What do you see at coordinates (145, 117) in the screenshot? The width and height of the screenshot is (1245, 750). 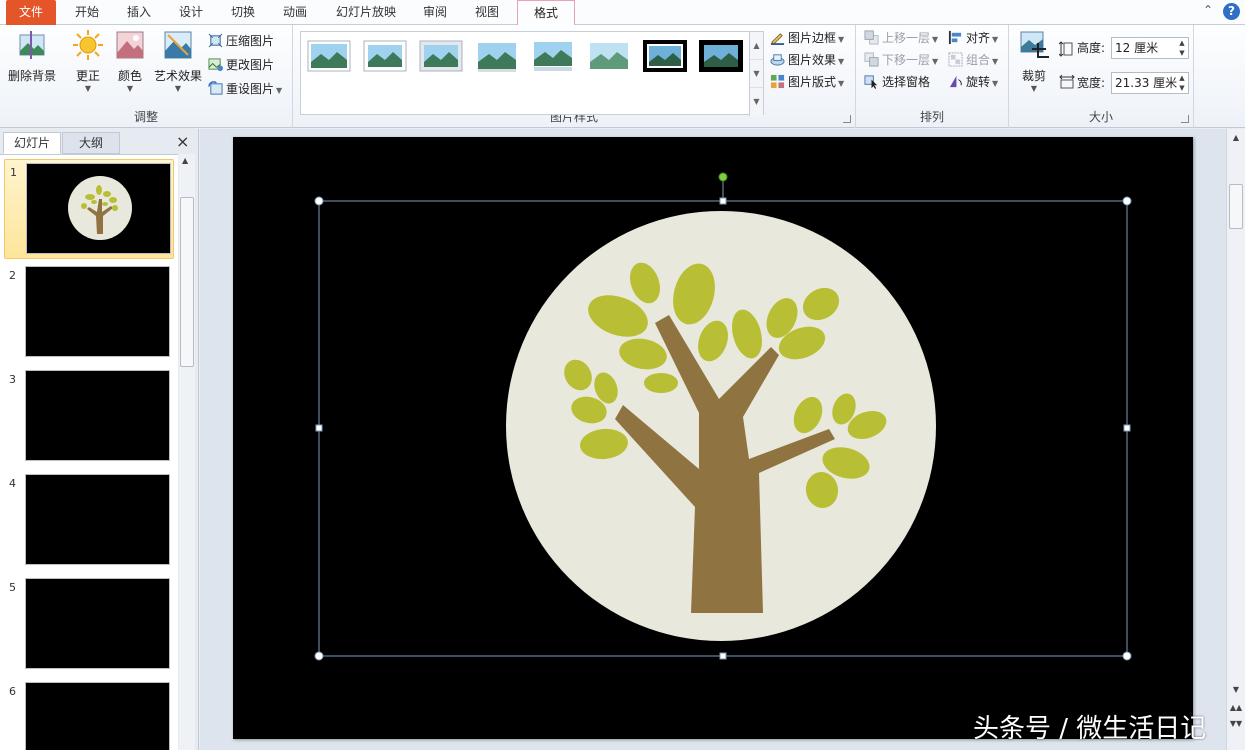 I see `group-adjust-label: 调整` at bounding box center [145, 117].